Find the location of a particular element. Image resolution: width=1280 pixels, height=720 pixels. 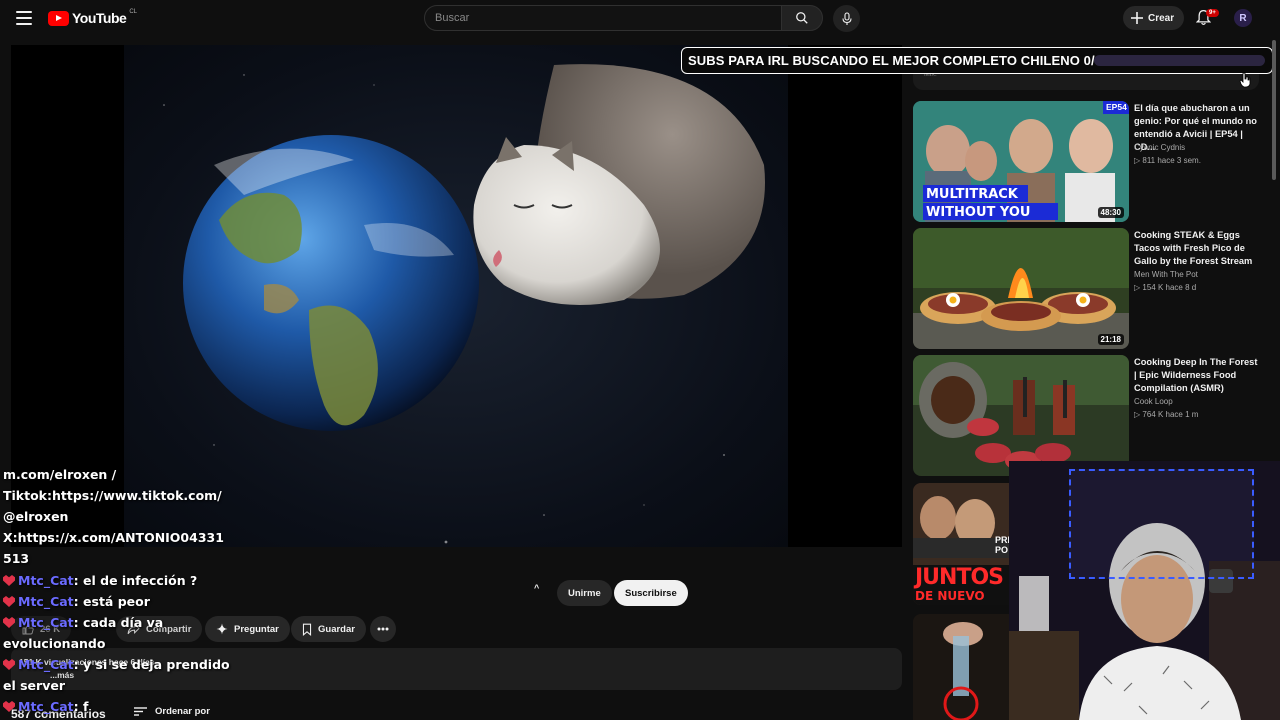

plus-icon is located at coordinates (1137, 18).